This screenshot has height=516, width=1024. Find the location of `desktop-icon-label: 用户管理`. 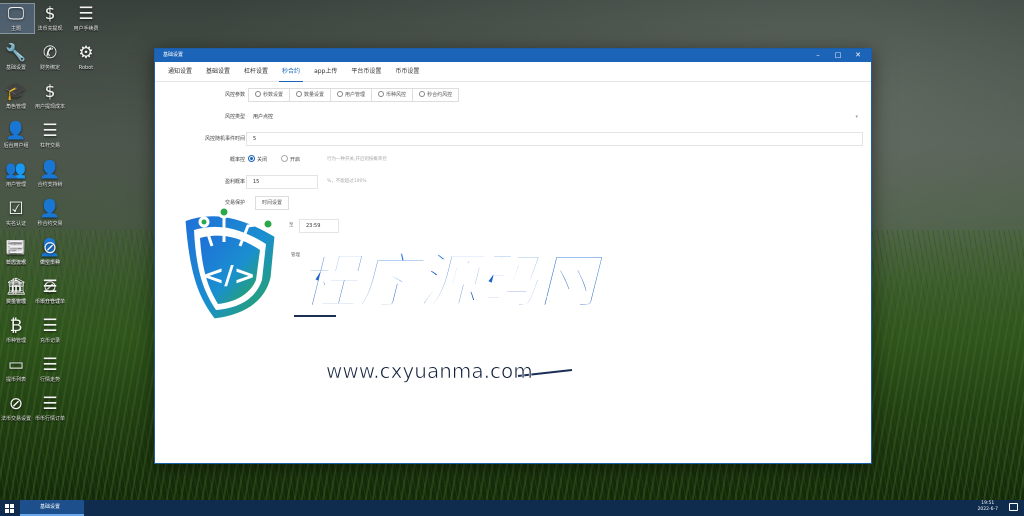

desktop-icon-label: 用户管理 is located at coordinates (15, 185).